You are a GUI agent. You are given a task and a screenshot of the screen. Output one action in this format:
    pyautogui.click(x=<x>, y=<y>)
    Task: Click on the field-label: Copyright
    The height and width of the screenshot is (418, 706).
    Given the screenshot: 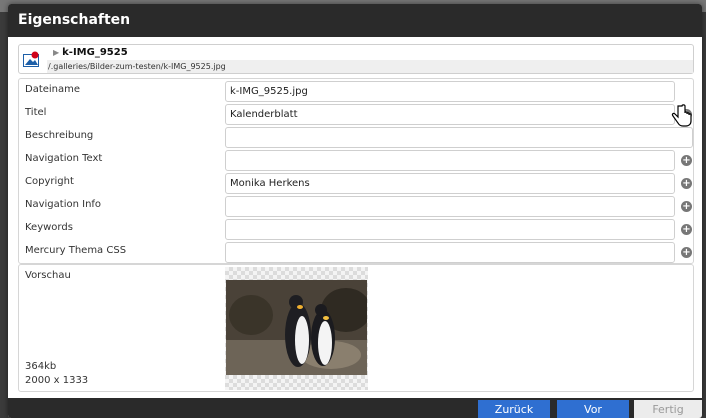 What is the action you would take?
    pyautogui.click(x=49, y=181)
    